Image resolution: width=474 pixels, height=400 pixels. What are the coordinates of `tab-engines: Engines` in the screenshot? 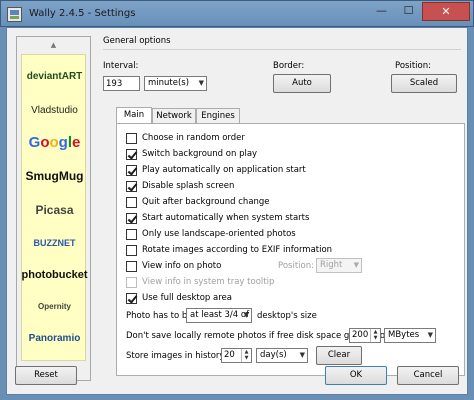 It's located at (218, 115).